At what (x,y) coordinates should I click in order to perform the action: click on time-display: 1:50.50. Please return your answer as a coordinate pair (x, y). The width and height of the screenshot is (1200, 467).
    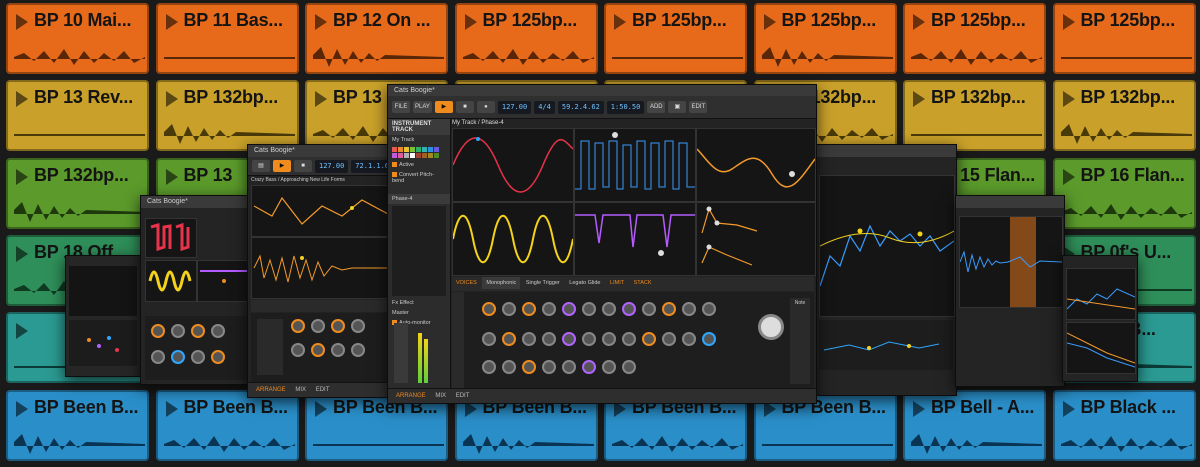
    Looking at the image, I should click on (625, 107).